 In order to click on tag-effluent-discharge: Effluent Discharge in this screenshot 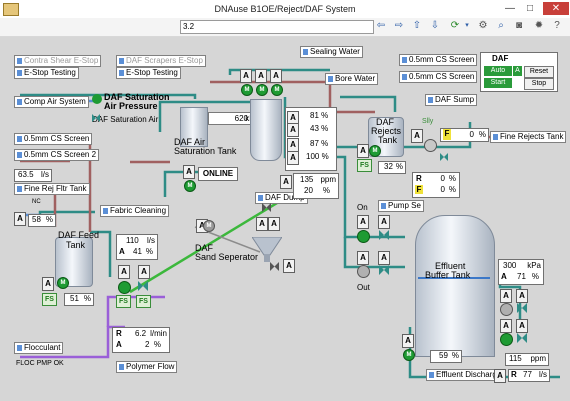, I will do `click(465, 375)`.